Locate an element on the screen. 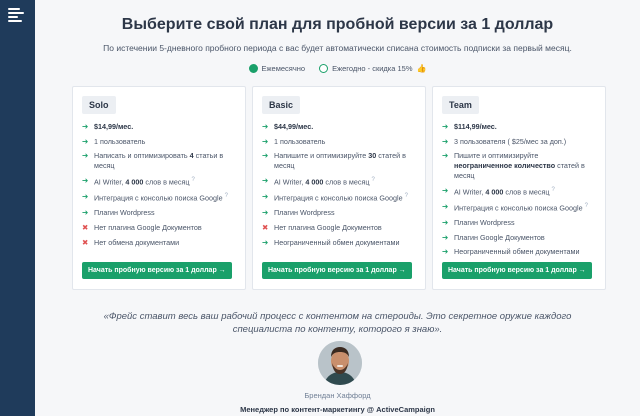  person-photo-icon is located at coordinates (340, 363).